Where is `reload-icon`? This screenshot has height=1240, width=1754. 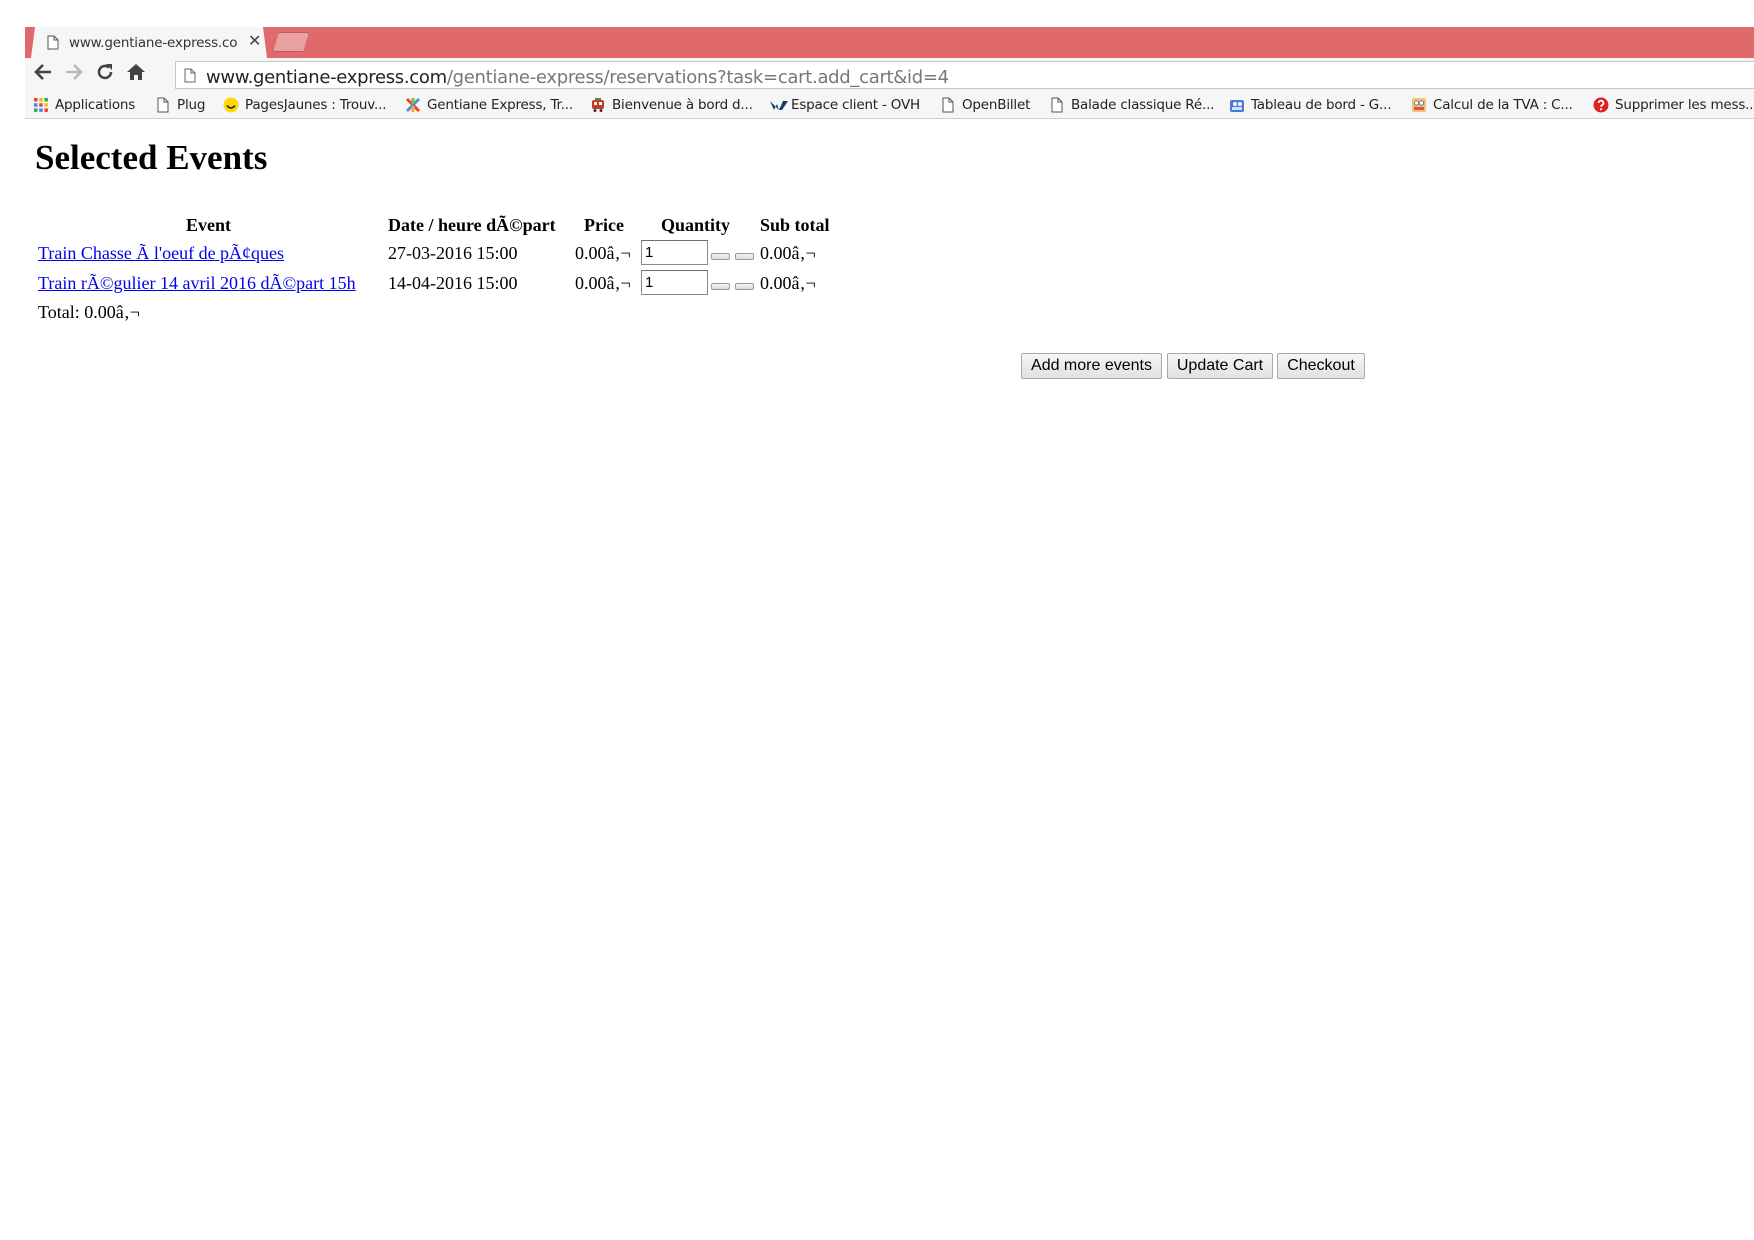 reload-icon is located at coordinates (105, 74).